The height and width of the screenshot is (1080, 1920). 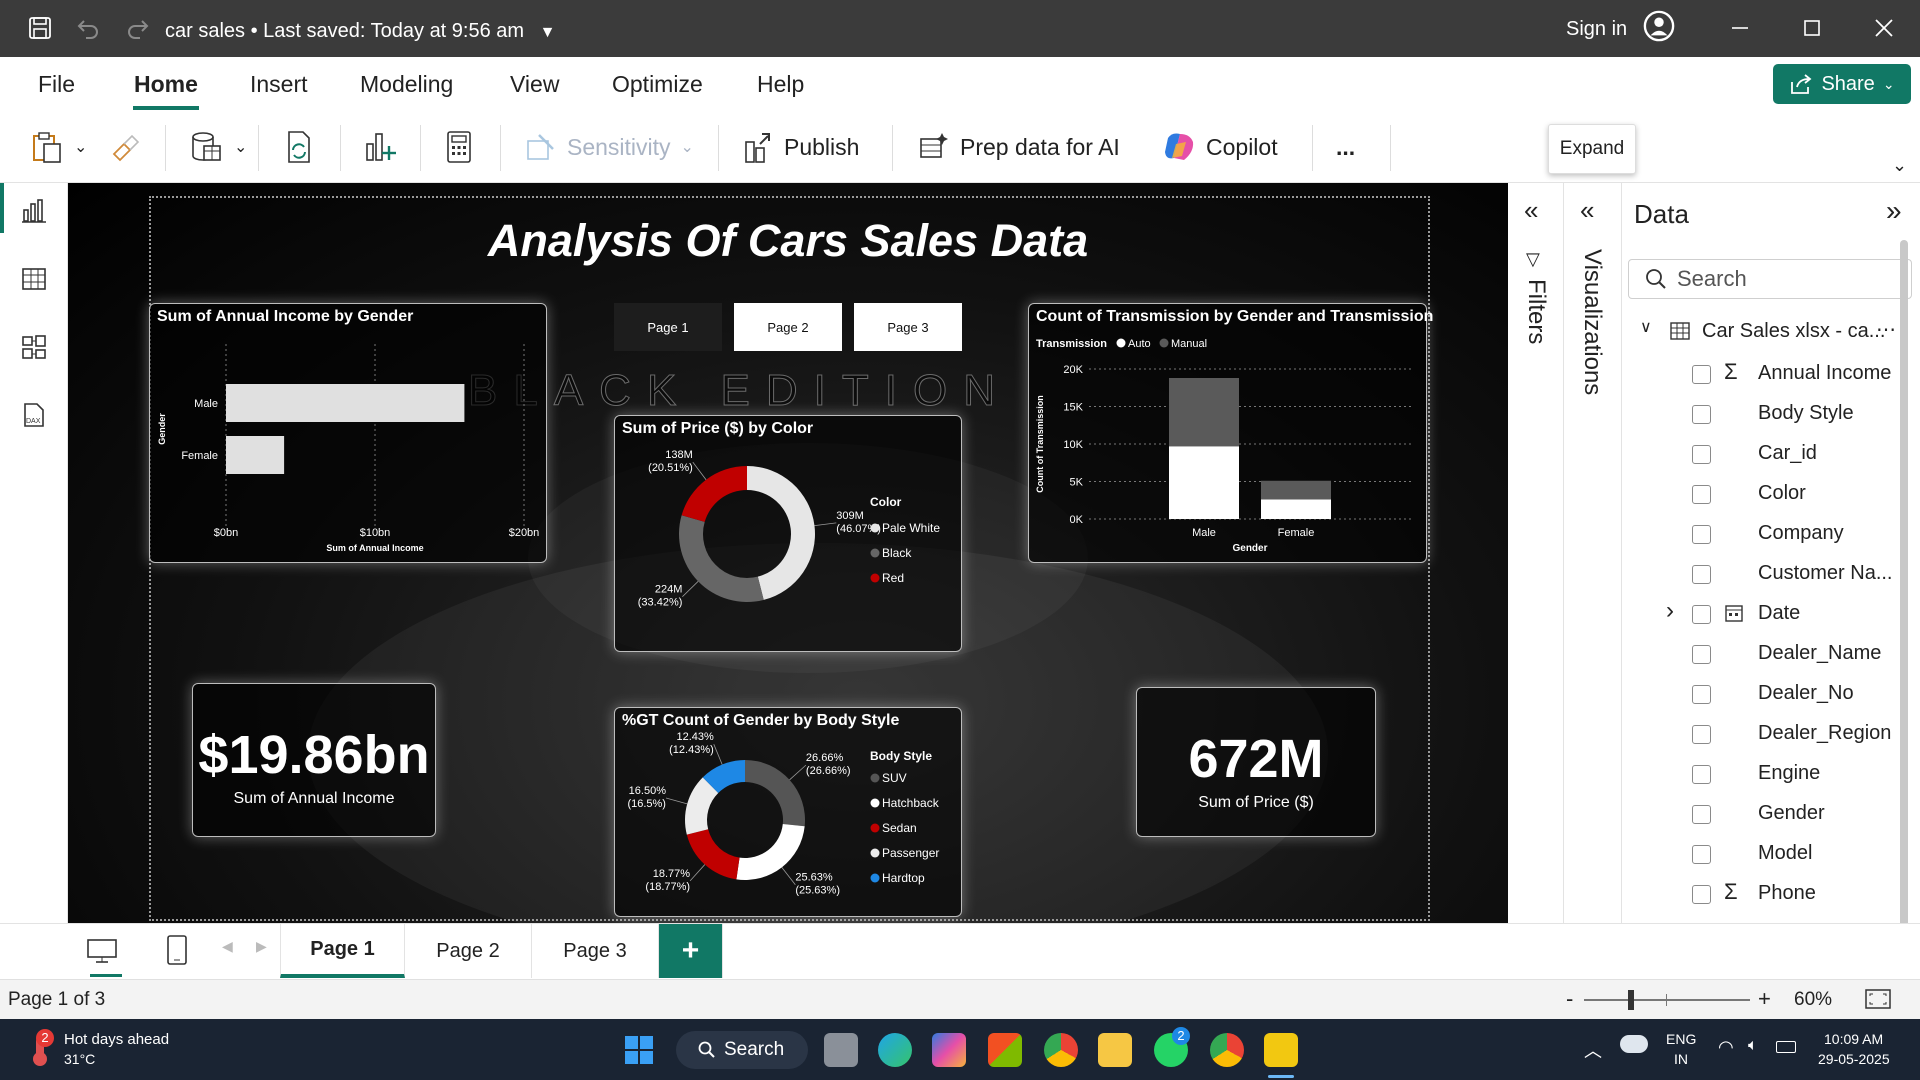 What do you see at coordinates (1767, 814) in the screenshot?
I see `field-item: Gender` at bounding box center [1767, 814].